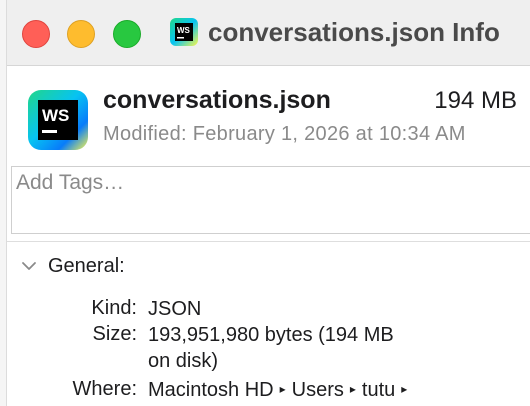  I want to click on window-title: conversations.json Info, so click(354, 32).